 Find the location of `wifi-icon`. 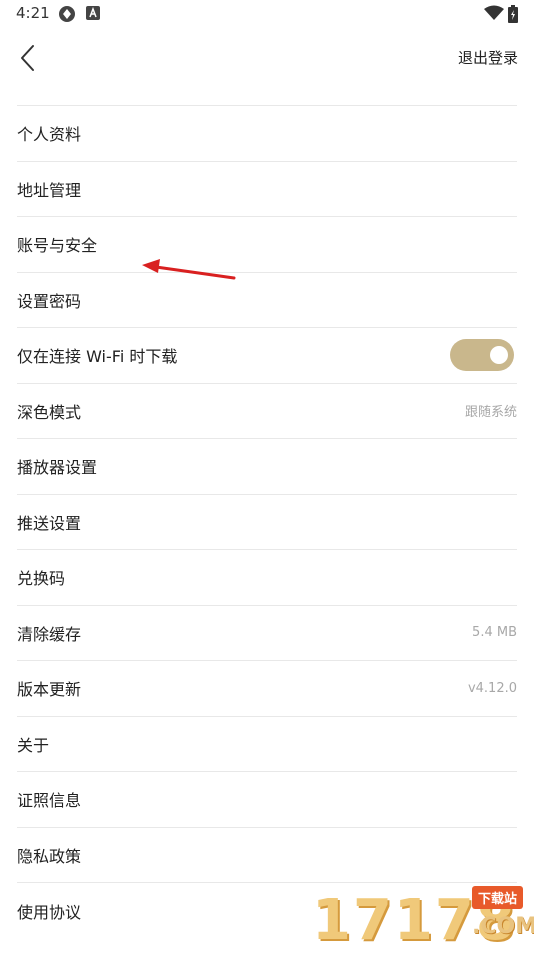

wifi-icon is located at coordinates (494, 15).